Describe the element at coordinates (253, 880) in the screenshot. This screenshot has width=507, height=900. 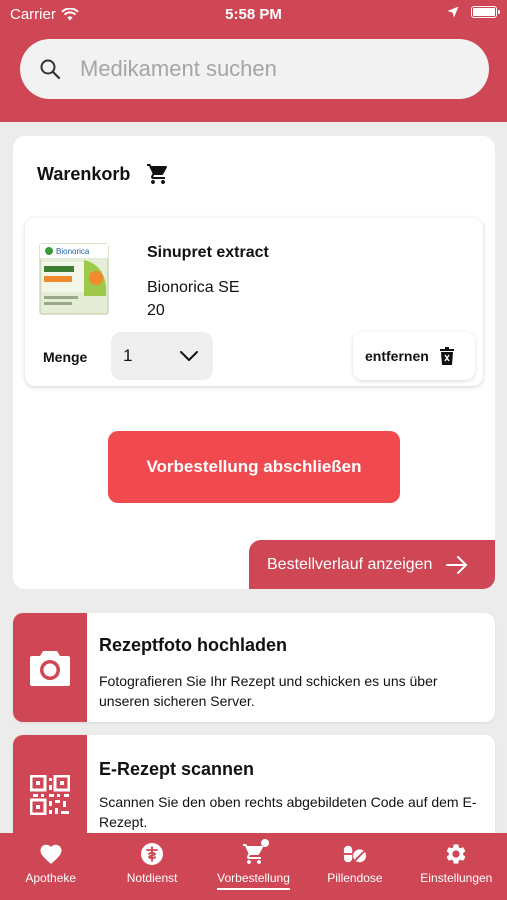
I see `tab-label: Vorbestellung` at that location.